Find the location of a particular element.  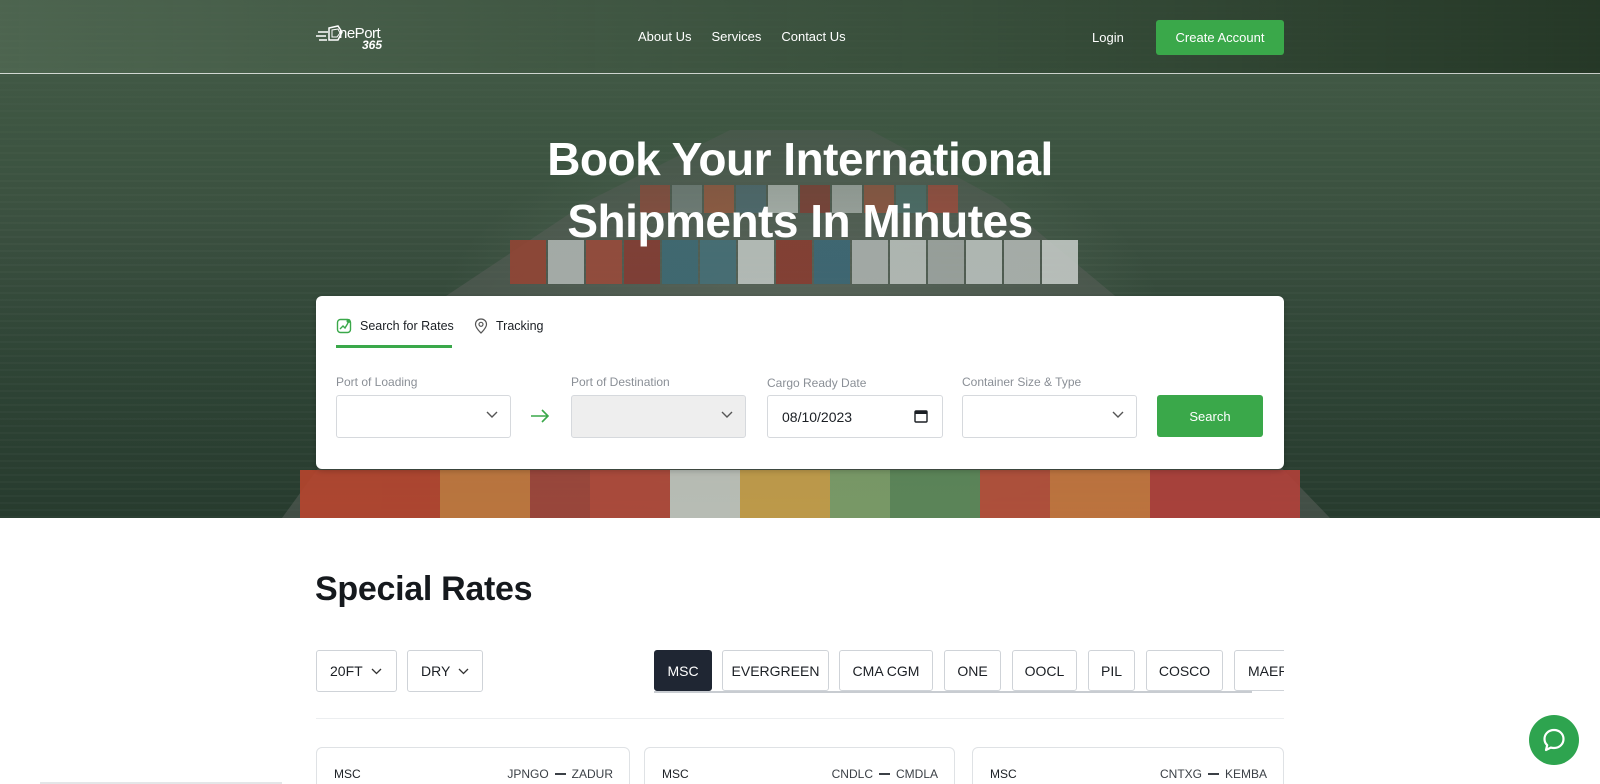

hero-title-line2: Shipments In Minutes is located at coordinates (800, 221).